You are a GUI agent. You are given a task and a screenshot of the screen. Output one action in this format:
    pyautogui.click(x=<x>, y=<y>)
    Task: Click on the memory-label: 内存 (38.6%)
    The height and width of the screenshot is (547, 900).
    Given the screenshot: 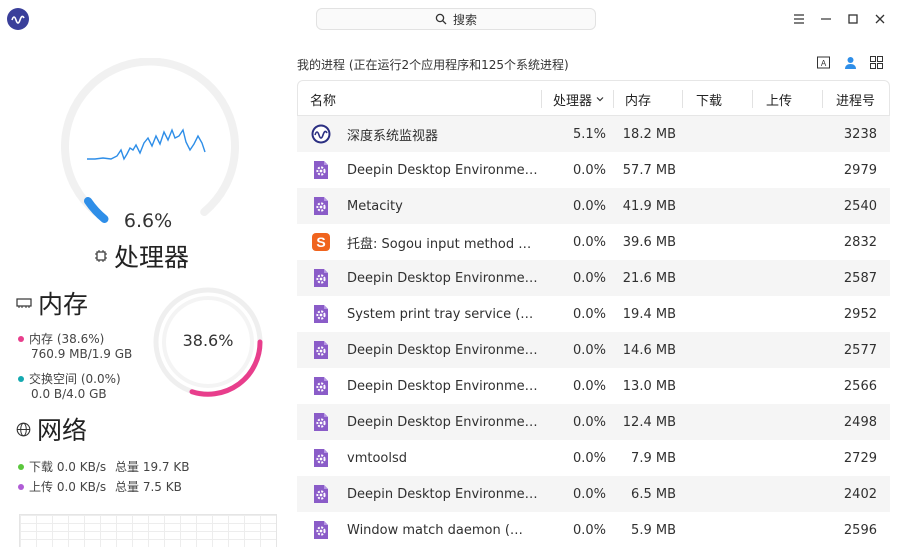 What is the action you would take?
    pyautogui.click(x=67, y=339)
    